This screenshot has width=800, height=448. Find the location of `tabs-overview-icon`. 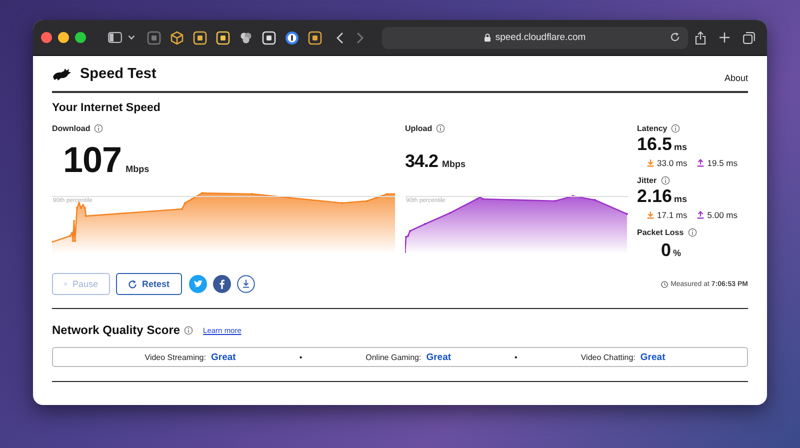

tabs-overview-icon is located at coordinates (749, 38).